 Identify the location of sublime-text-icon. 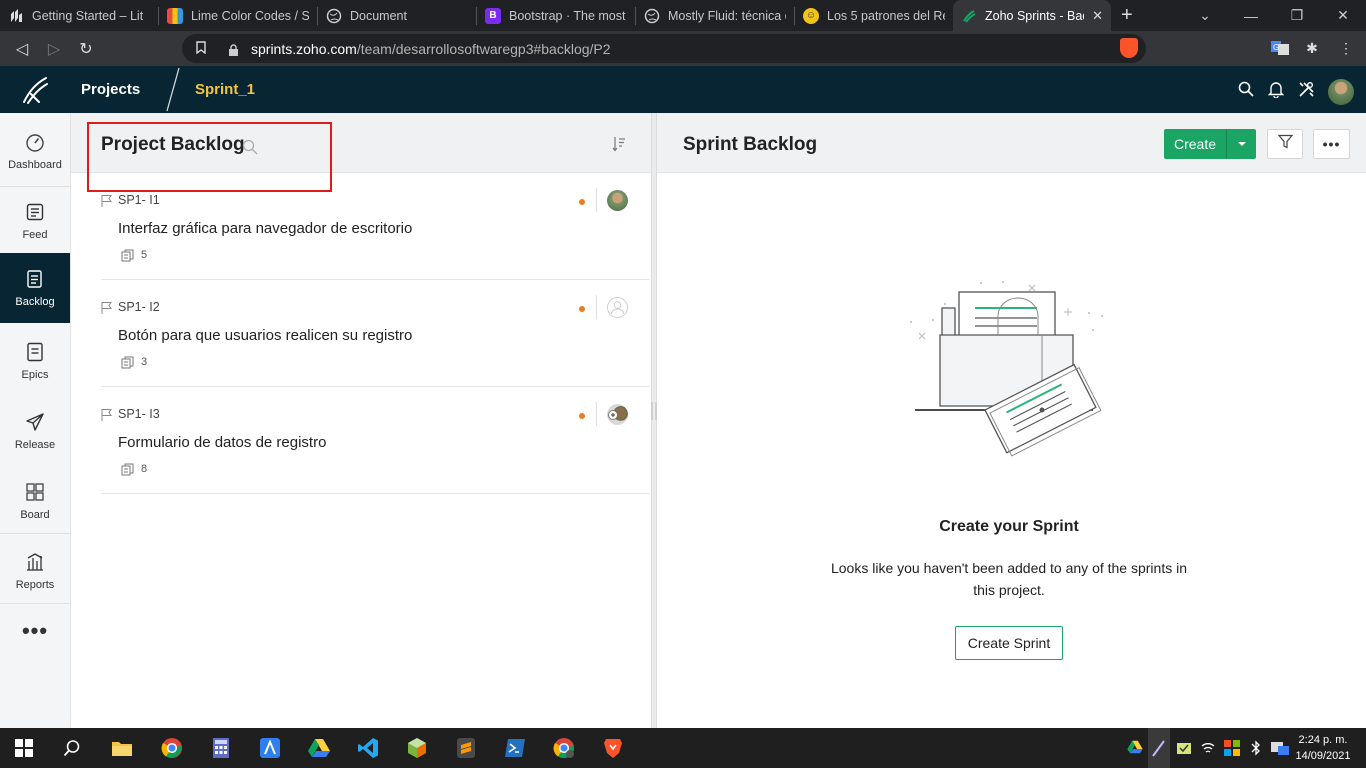
(466, 748).